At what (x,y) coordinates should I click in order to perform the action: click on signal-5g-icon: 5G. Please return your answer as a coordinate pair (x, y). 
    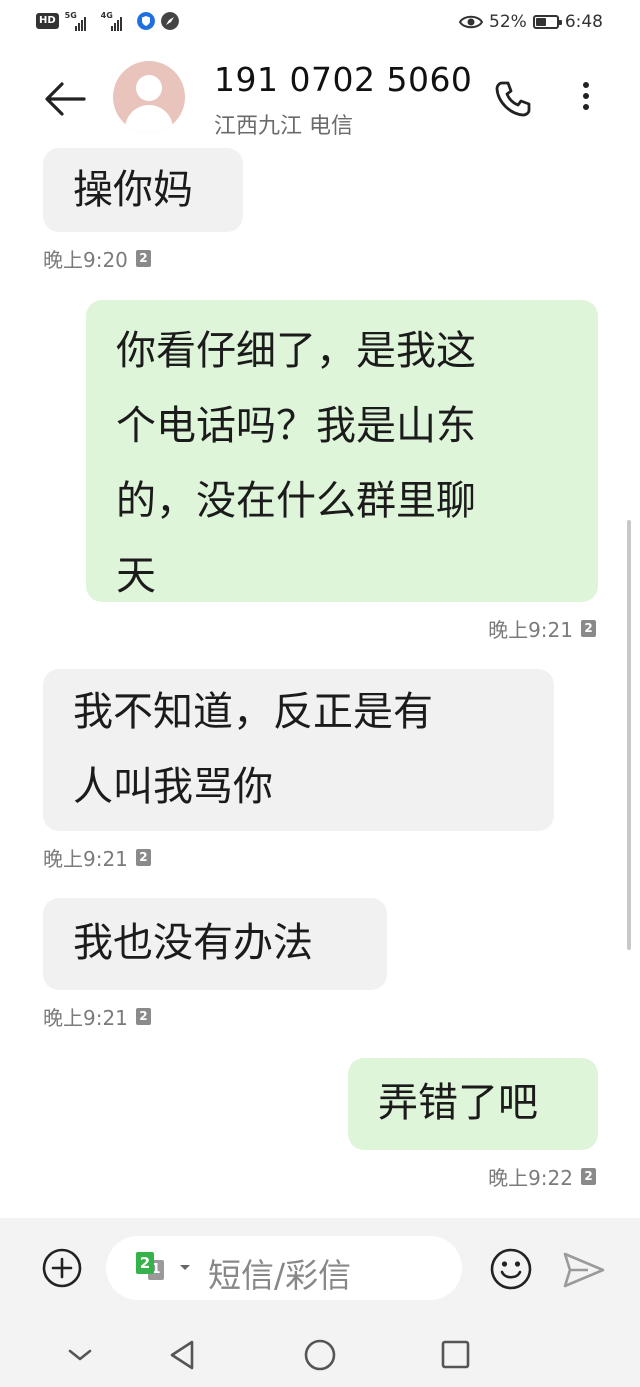
    Looking at the image, I should click on (80, 21).